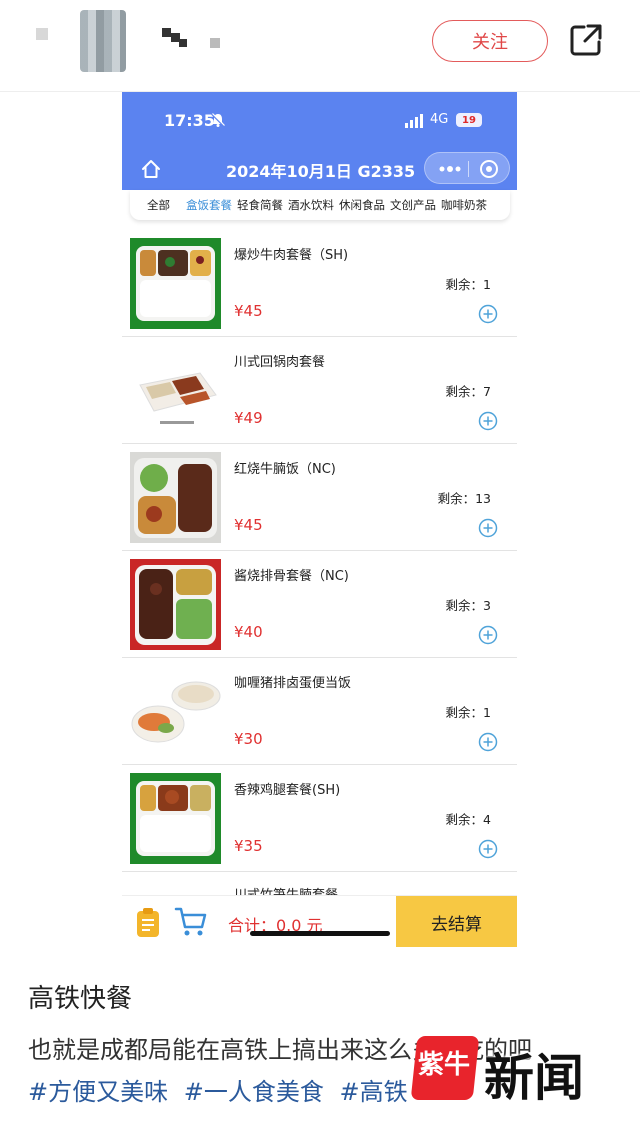 The image size is (640, 1121). Describe the element at coordinates (291, 255) in the screenshot. I see `item-name: 爆炒牛肉套餐（SH)` at that location.